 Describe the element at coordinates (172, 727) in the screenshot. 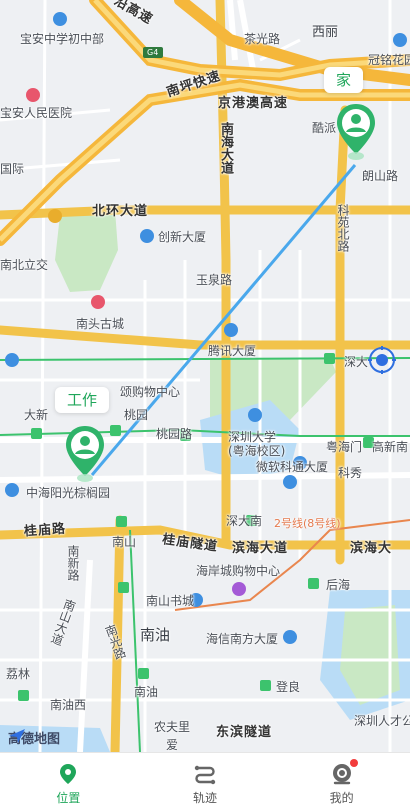

I see `map-label: 农夫里` at that location.